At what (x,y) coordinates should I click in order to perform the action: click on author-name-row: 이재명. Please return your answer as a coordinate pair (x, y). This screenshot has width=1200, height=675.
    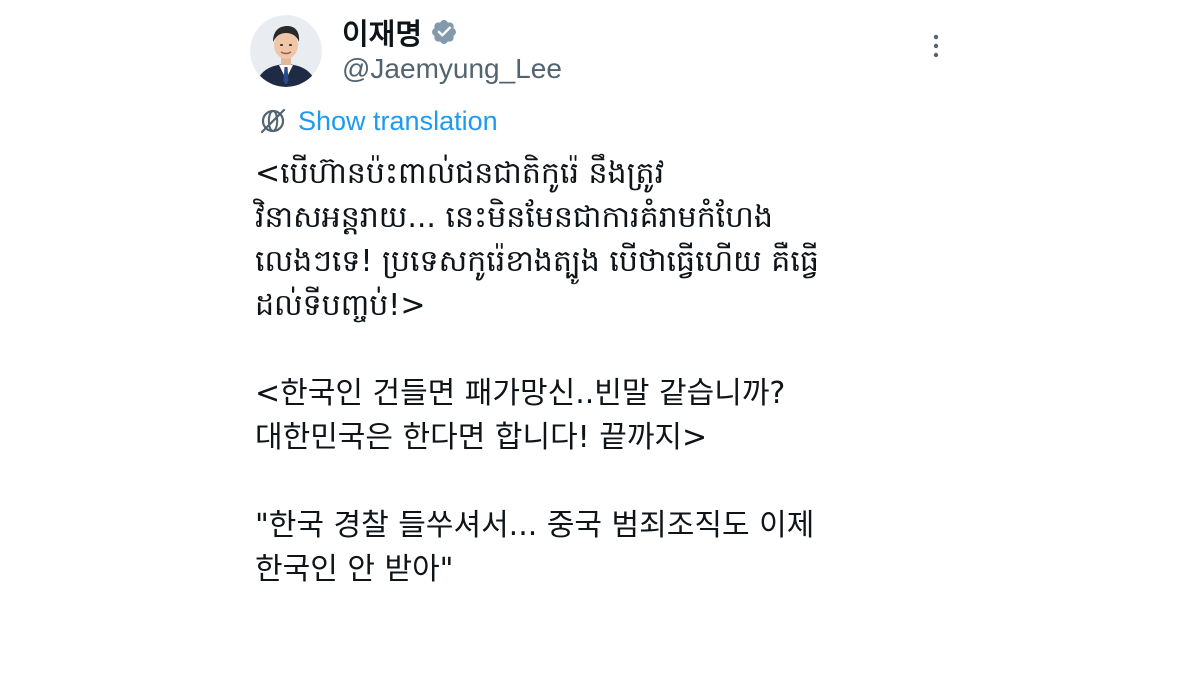
    Looking at the image, I should click on (400, 32).